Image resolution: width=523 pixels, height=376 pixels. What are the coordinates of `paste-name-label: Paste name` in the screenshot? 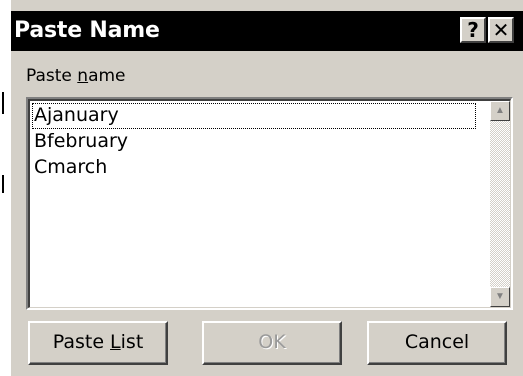 It's located at (76, 76).